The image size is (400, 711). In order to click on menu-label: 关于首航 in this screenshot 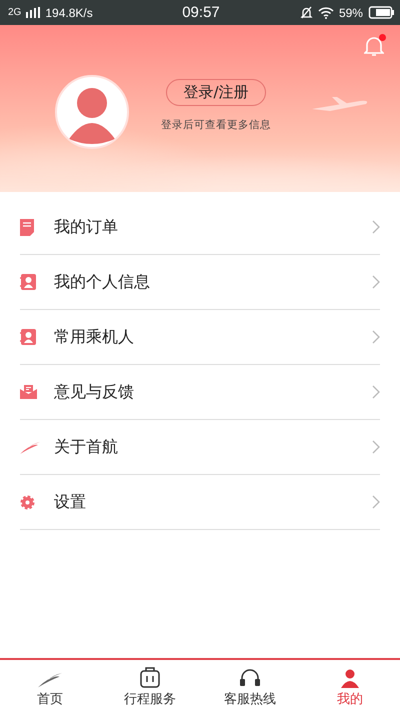, I will do `click(86, 447)`.